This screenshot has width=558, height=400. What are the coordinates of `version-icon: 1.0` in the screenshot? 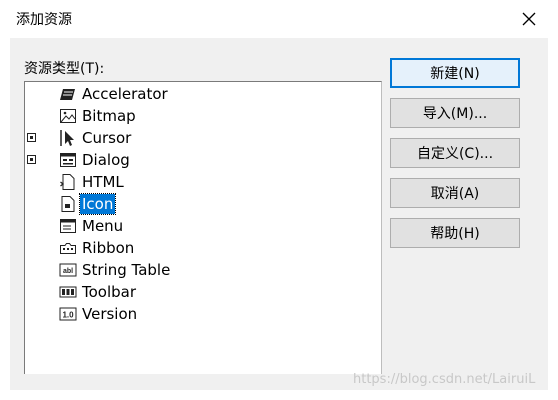 It's located at (68, 314).